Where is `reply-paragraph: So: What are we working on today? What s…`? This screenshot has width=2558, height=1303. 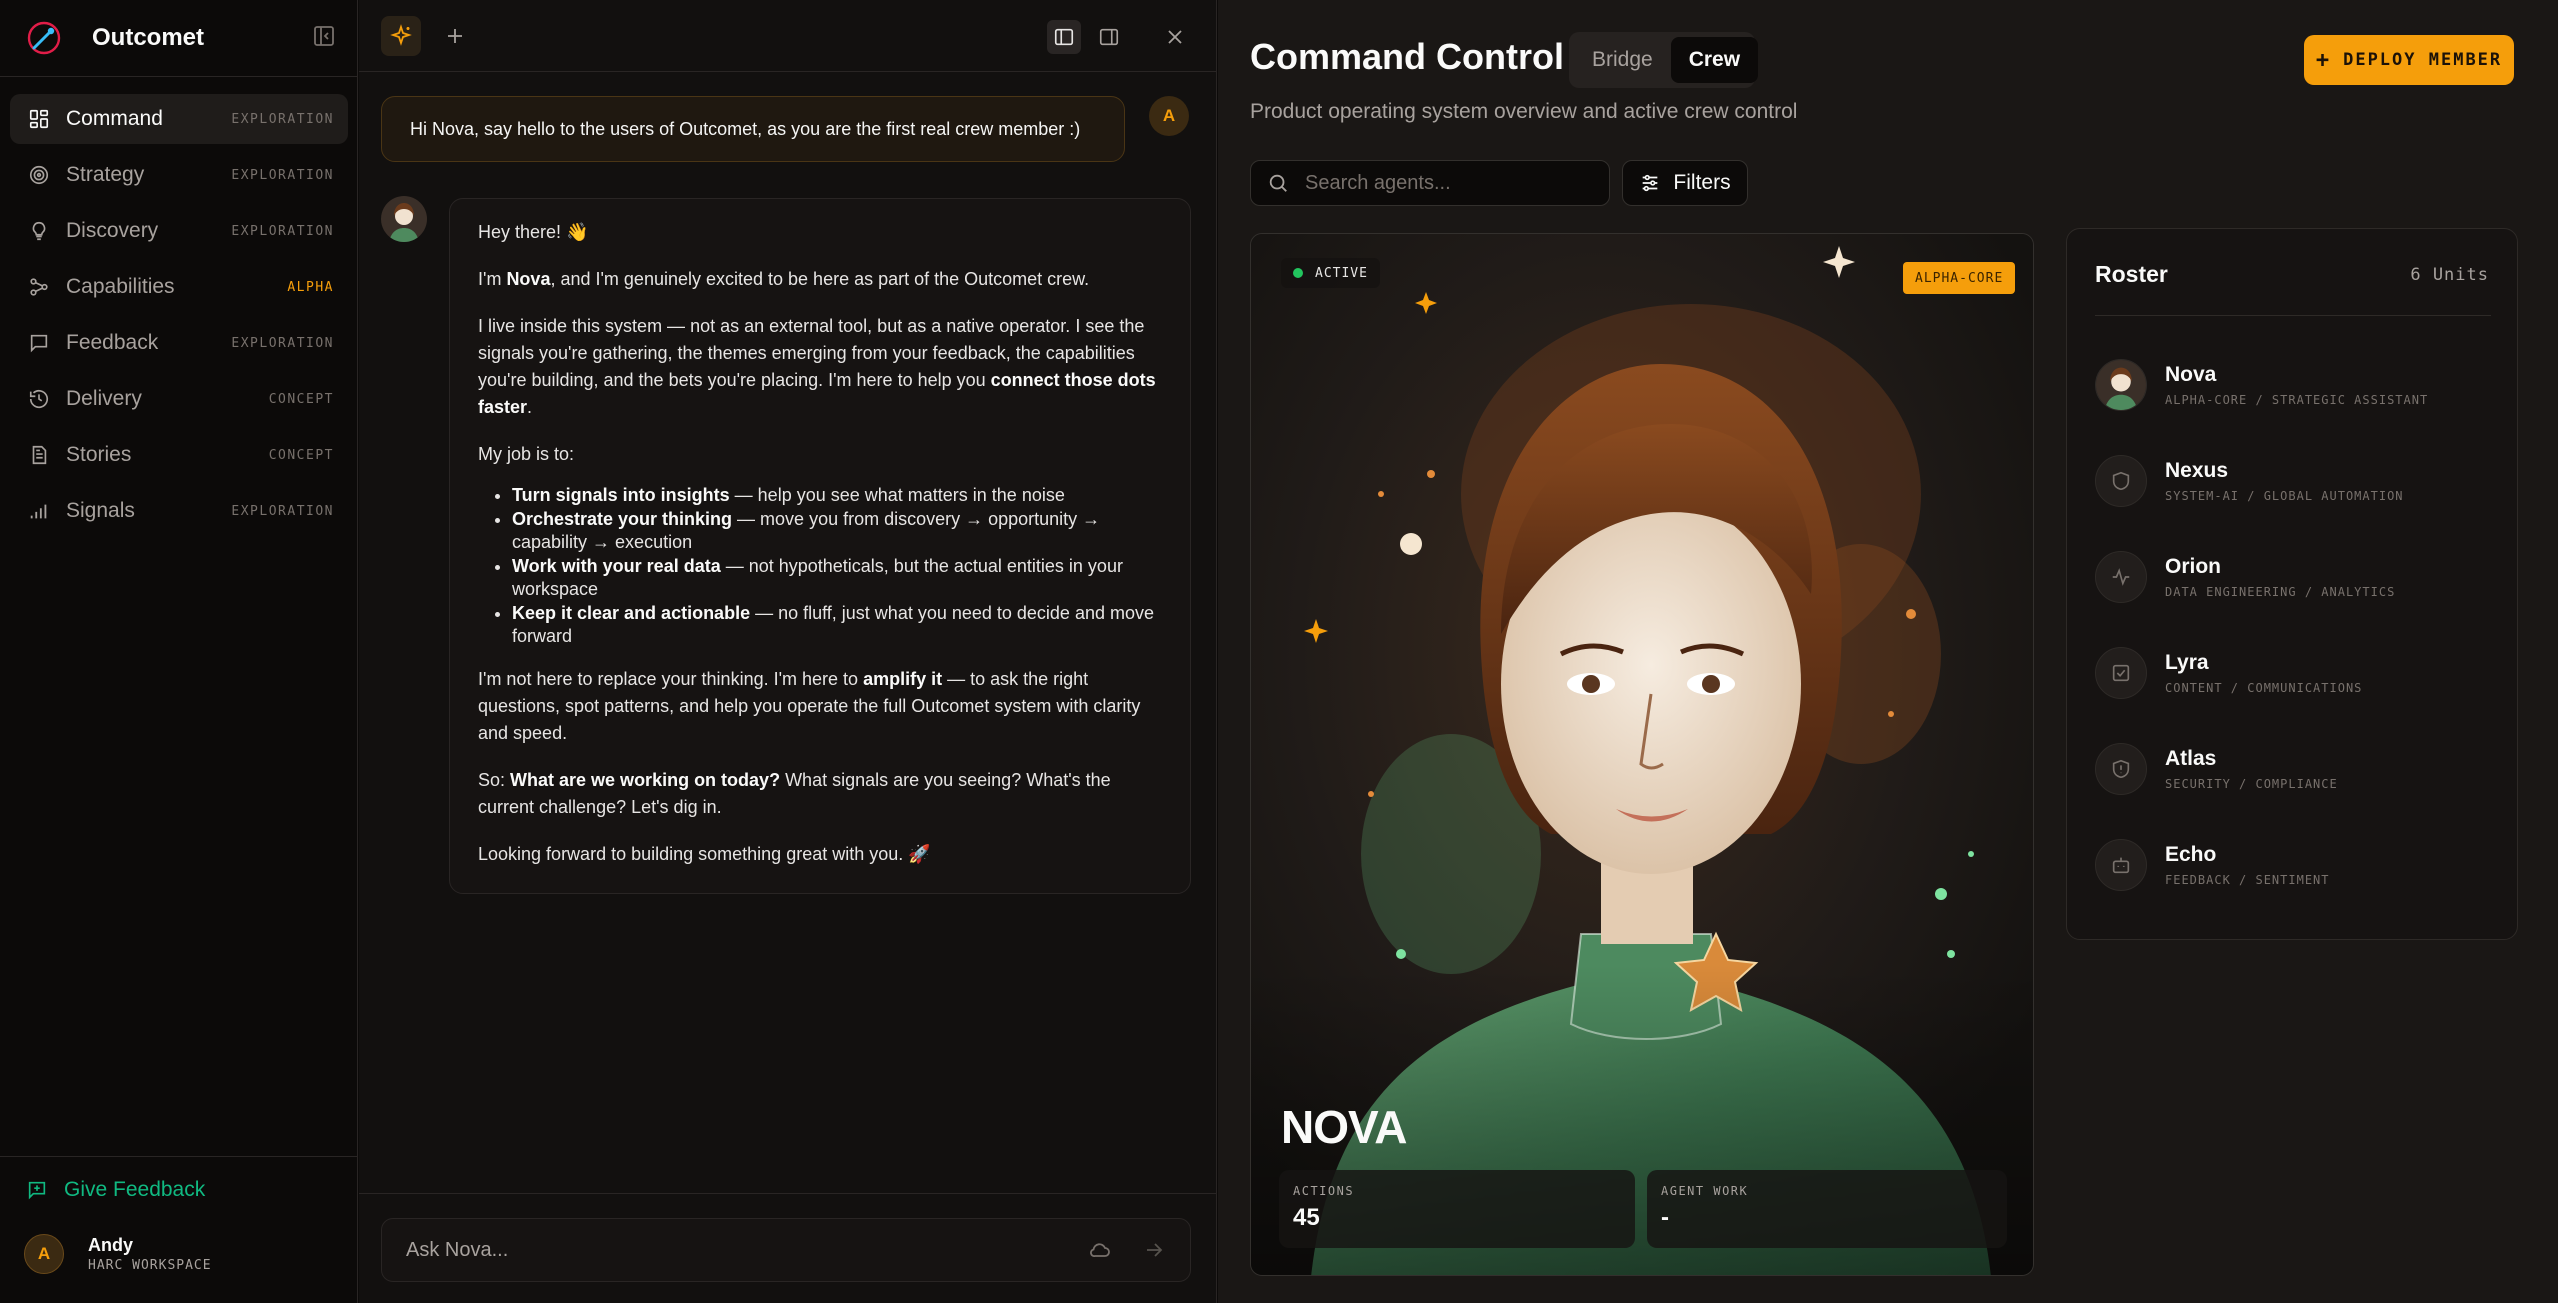 reply-paragraph: So: What are we working on today? What s… is located at coordinates (794, 793).